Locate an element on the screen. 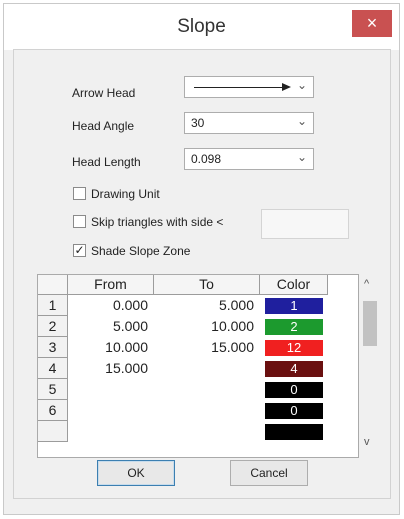  arrow-style-preview is located at coordinates (239, 87).